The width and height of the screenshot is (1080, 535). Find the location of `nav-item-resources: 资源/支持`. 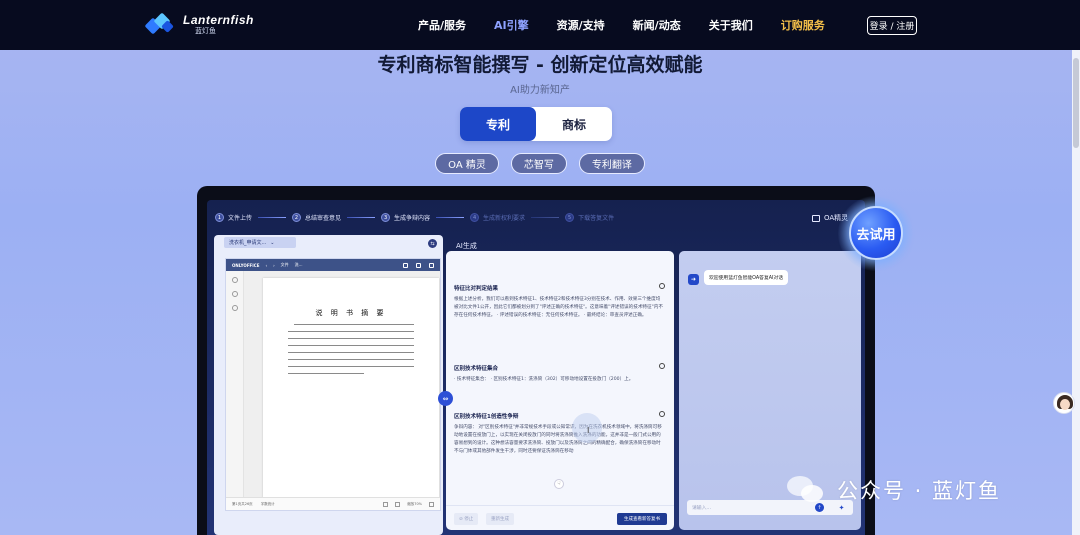

nav-item-resources: 资源/支持 is located at coordinates (581, 25).